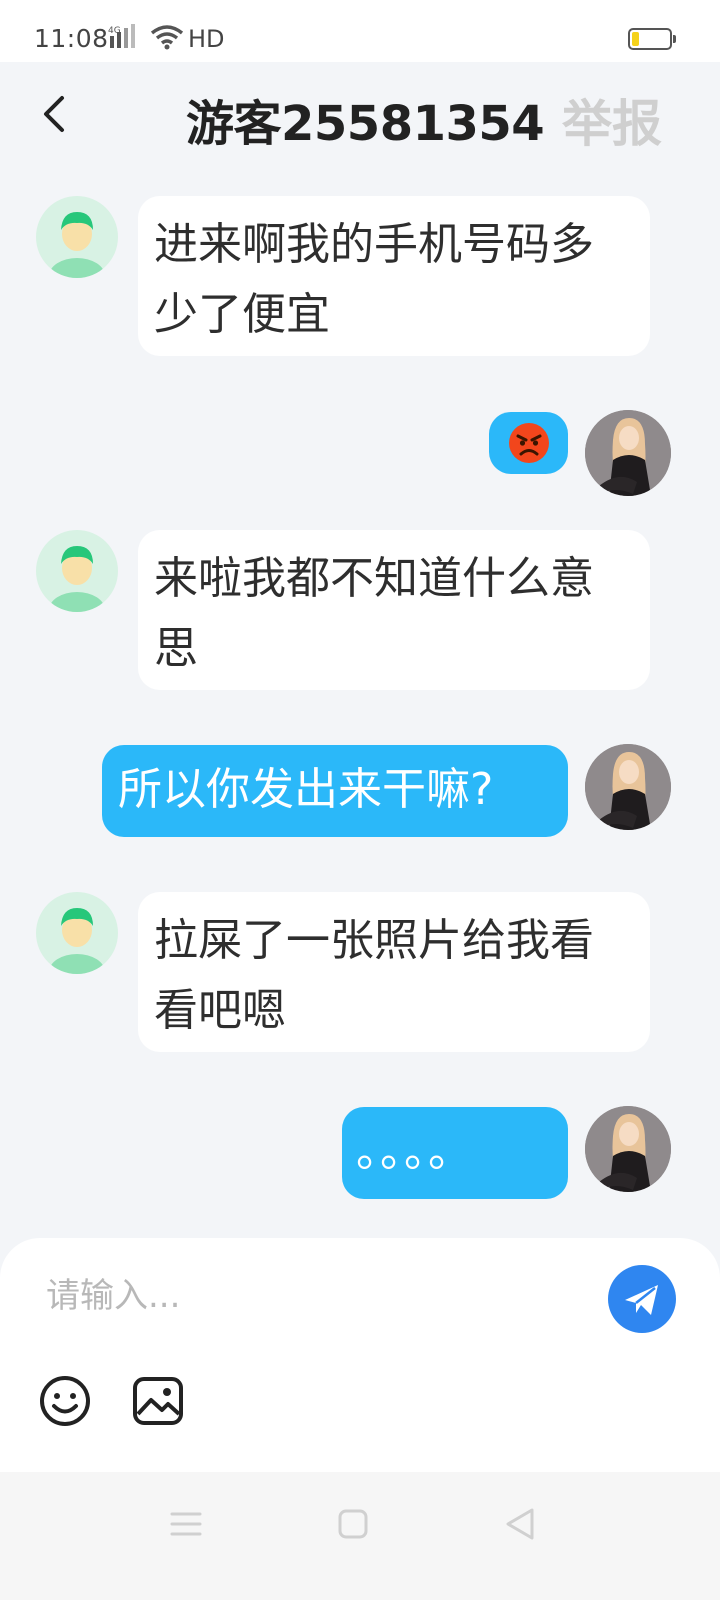  Describe the element at coordinates (394, 276) in the screenshot. I see `message-bubble-incoming: 进来啊我的手机号码多 少了便宜` at that location.